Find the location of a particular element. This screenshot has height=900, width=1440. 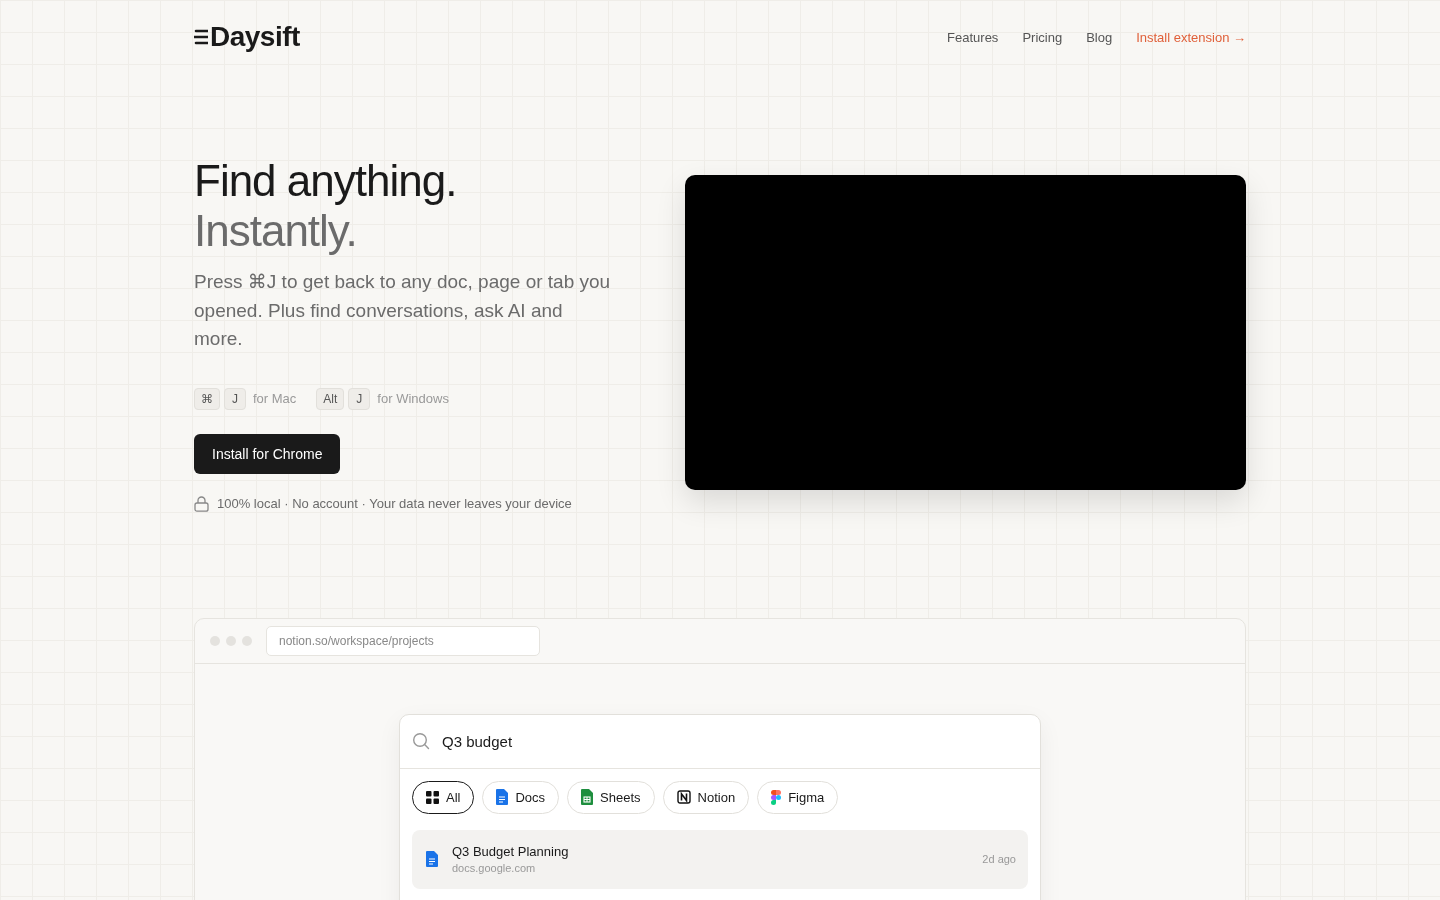

result-row: Q3 Budget Planning docs.google.com 2d ago is located at coordinates (720, 859).